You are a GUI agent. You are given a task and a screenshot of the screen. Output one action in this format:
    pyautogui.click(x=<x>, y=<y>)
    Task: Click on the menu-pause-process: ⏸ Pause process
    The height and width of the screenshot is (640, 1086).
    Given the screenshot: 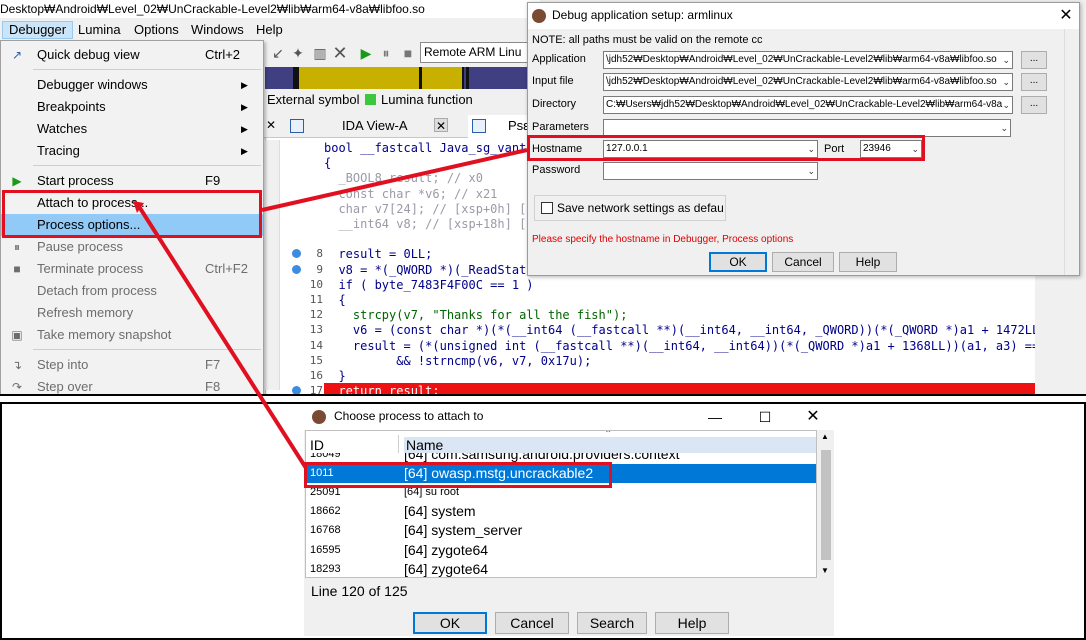 What is the action you would take?
    pyautogui.click(x=132, y=247)
    